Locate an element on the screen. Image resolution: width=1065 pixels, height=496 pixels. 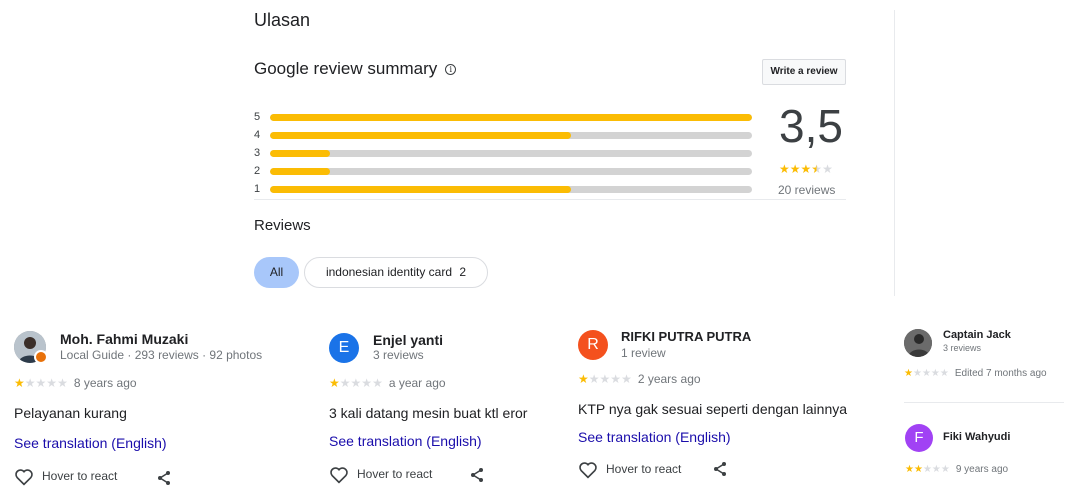
rating-bar-5: 5 is located at coordinates (504, 117).